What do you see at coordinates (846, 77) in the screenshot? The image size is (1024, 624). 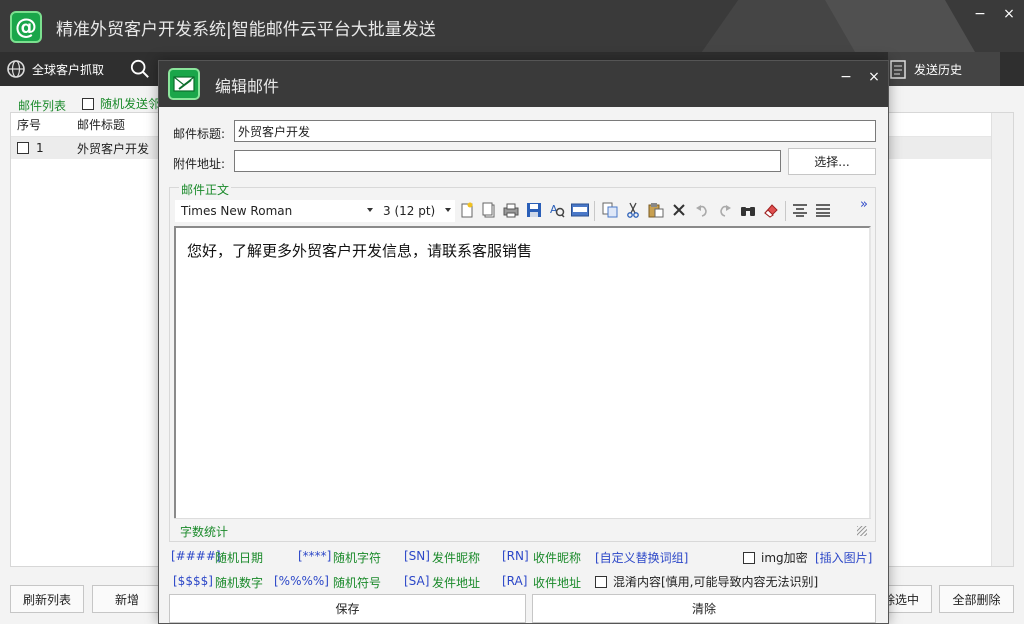 I see `dialog-minimize-button: −` at bounding box center [846, 77].